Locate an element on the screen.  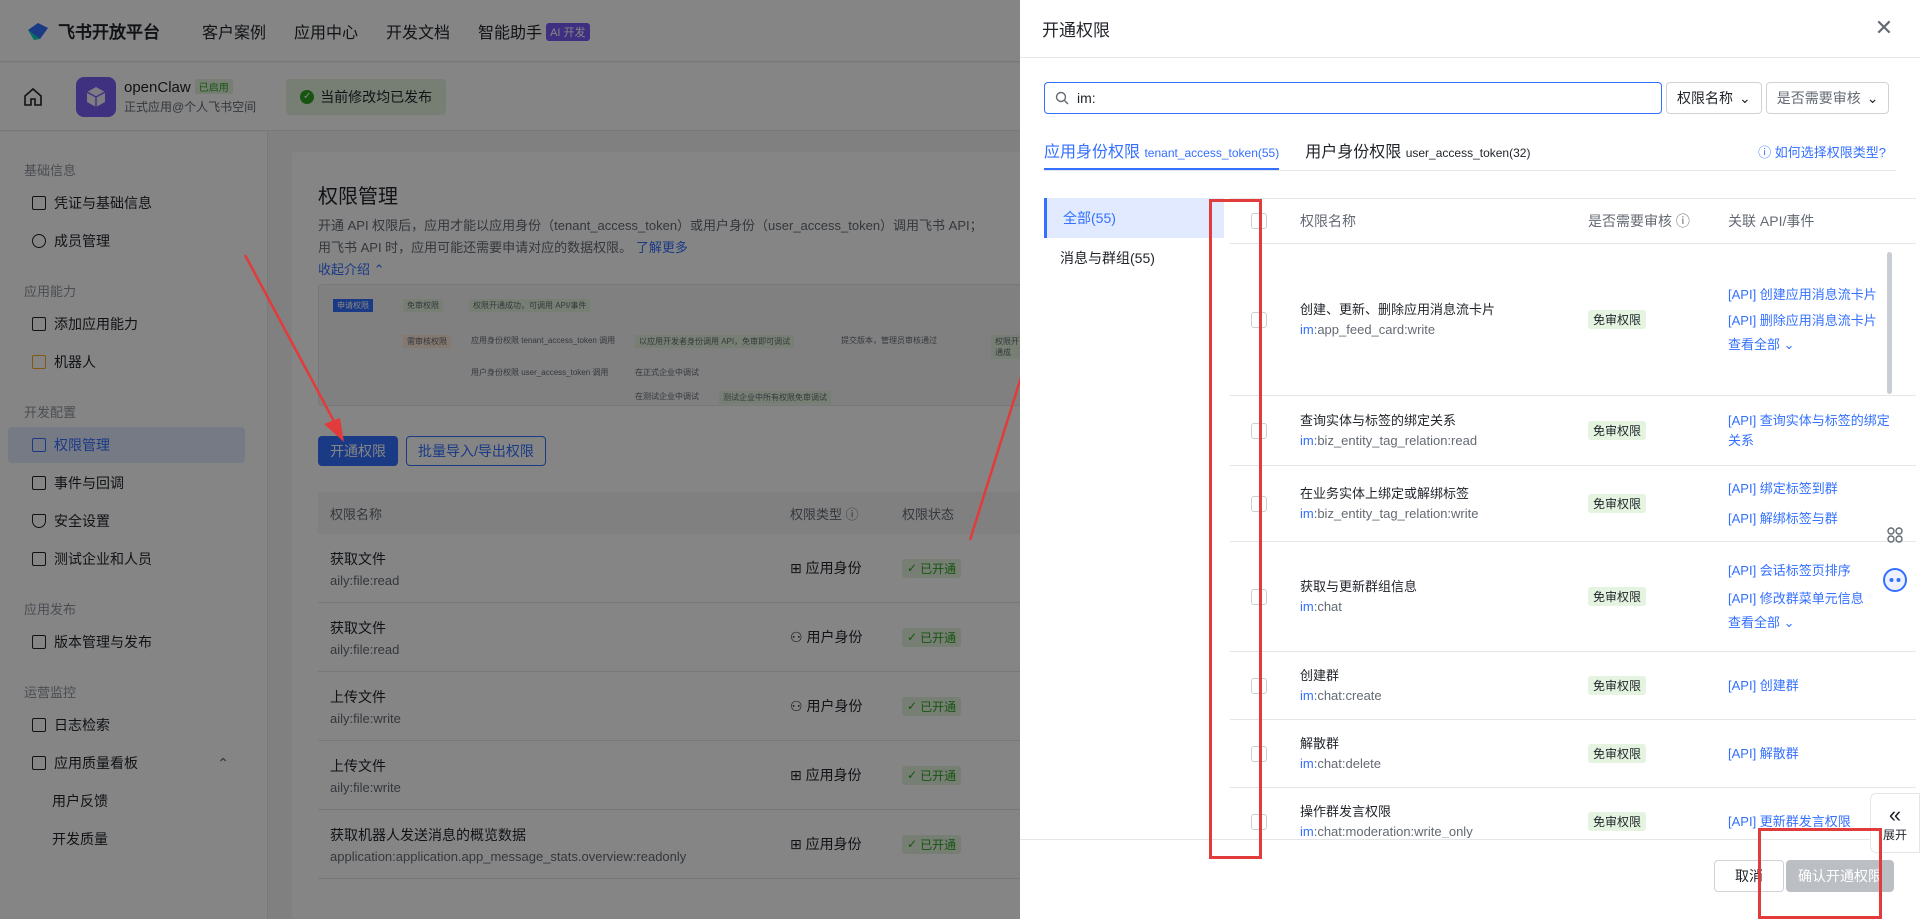
search-icon is located at coordinates (1062, 98).